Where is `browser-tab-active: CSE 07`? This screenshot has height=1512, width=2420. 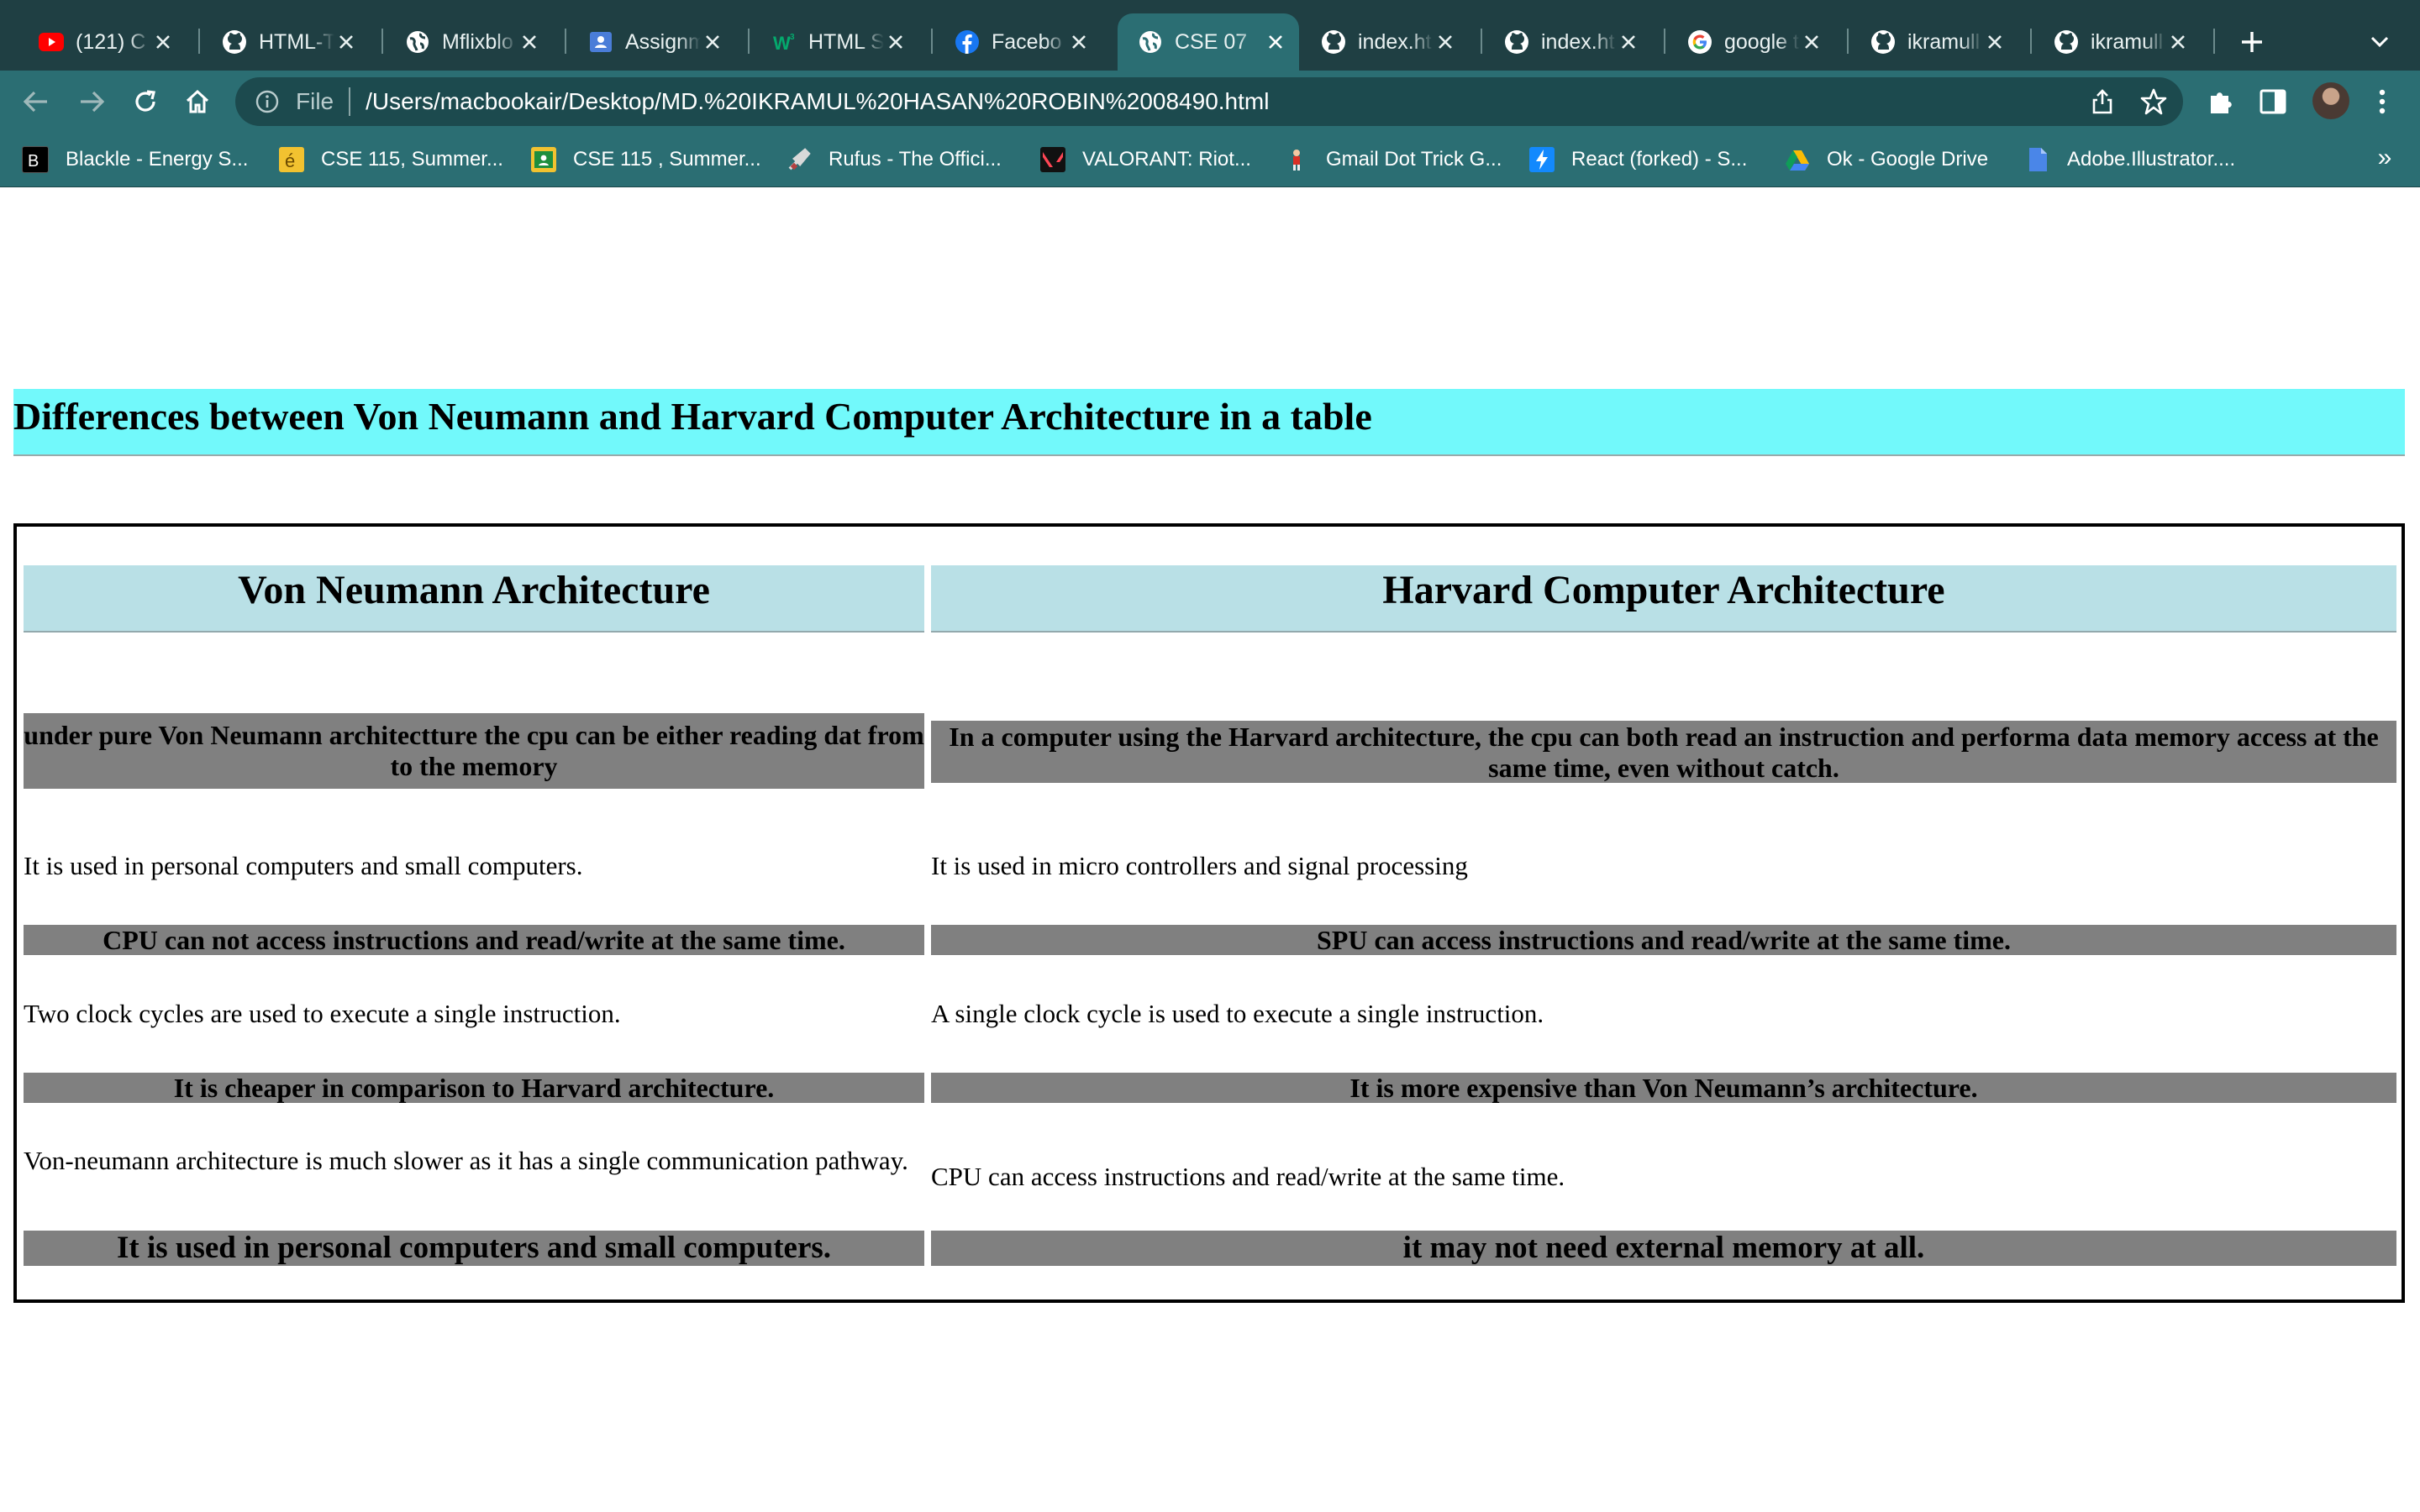
browser-tab-active: CSE 07 is located at coordinates (1208, 42).